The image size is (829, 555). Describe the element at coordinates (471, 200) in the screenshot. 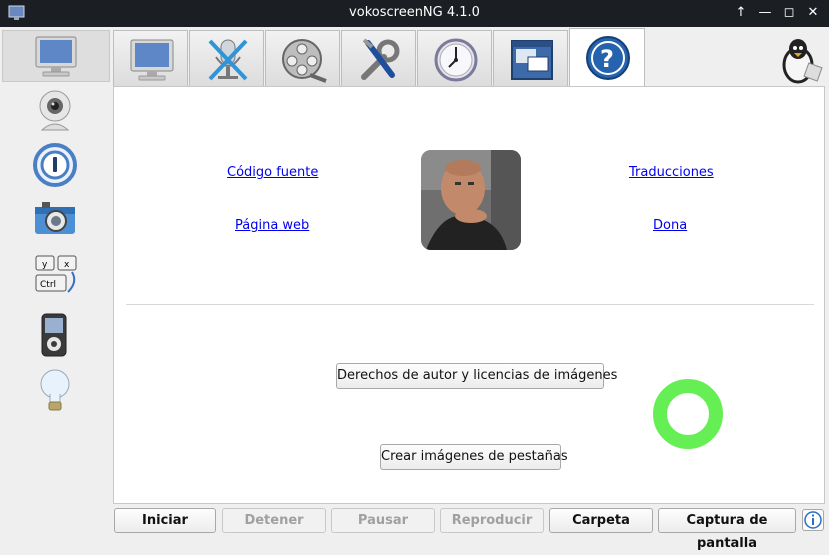

I see `author-photo` at that location.